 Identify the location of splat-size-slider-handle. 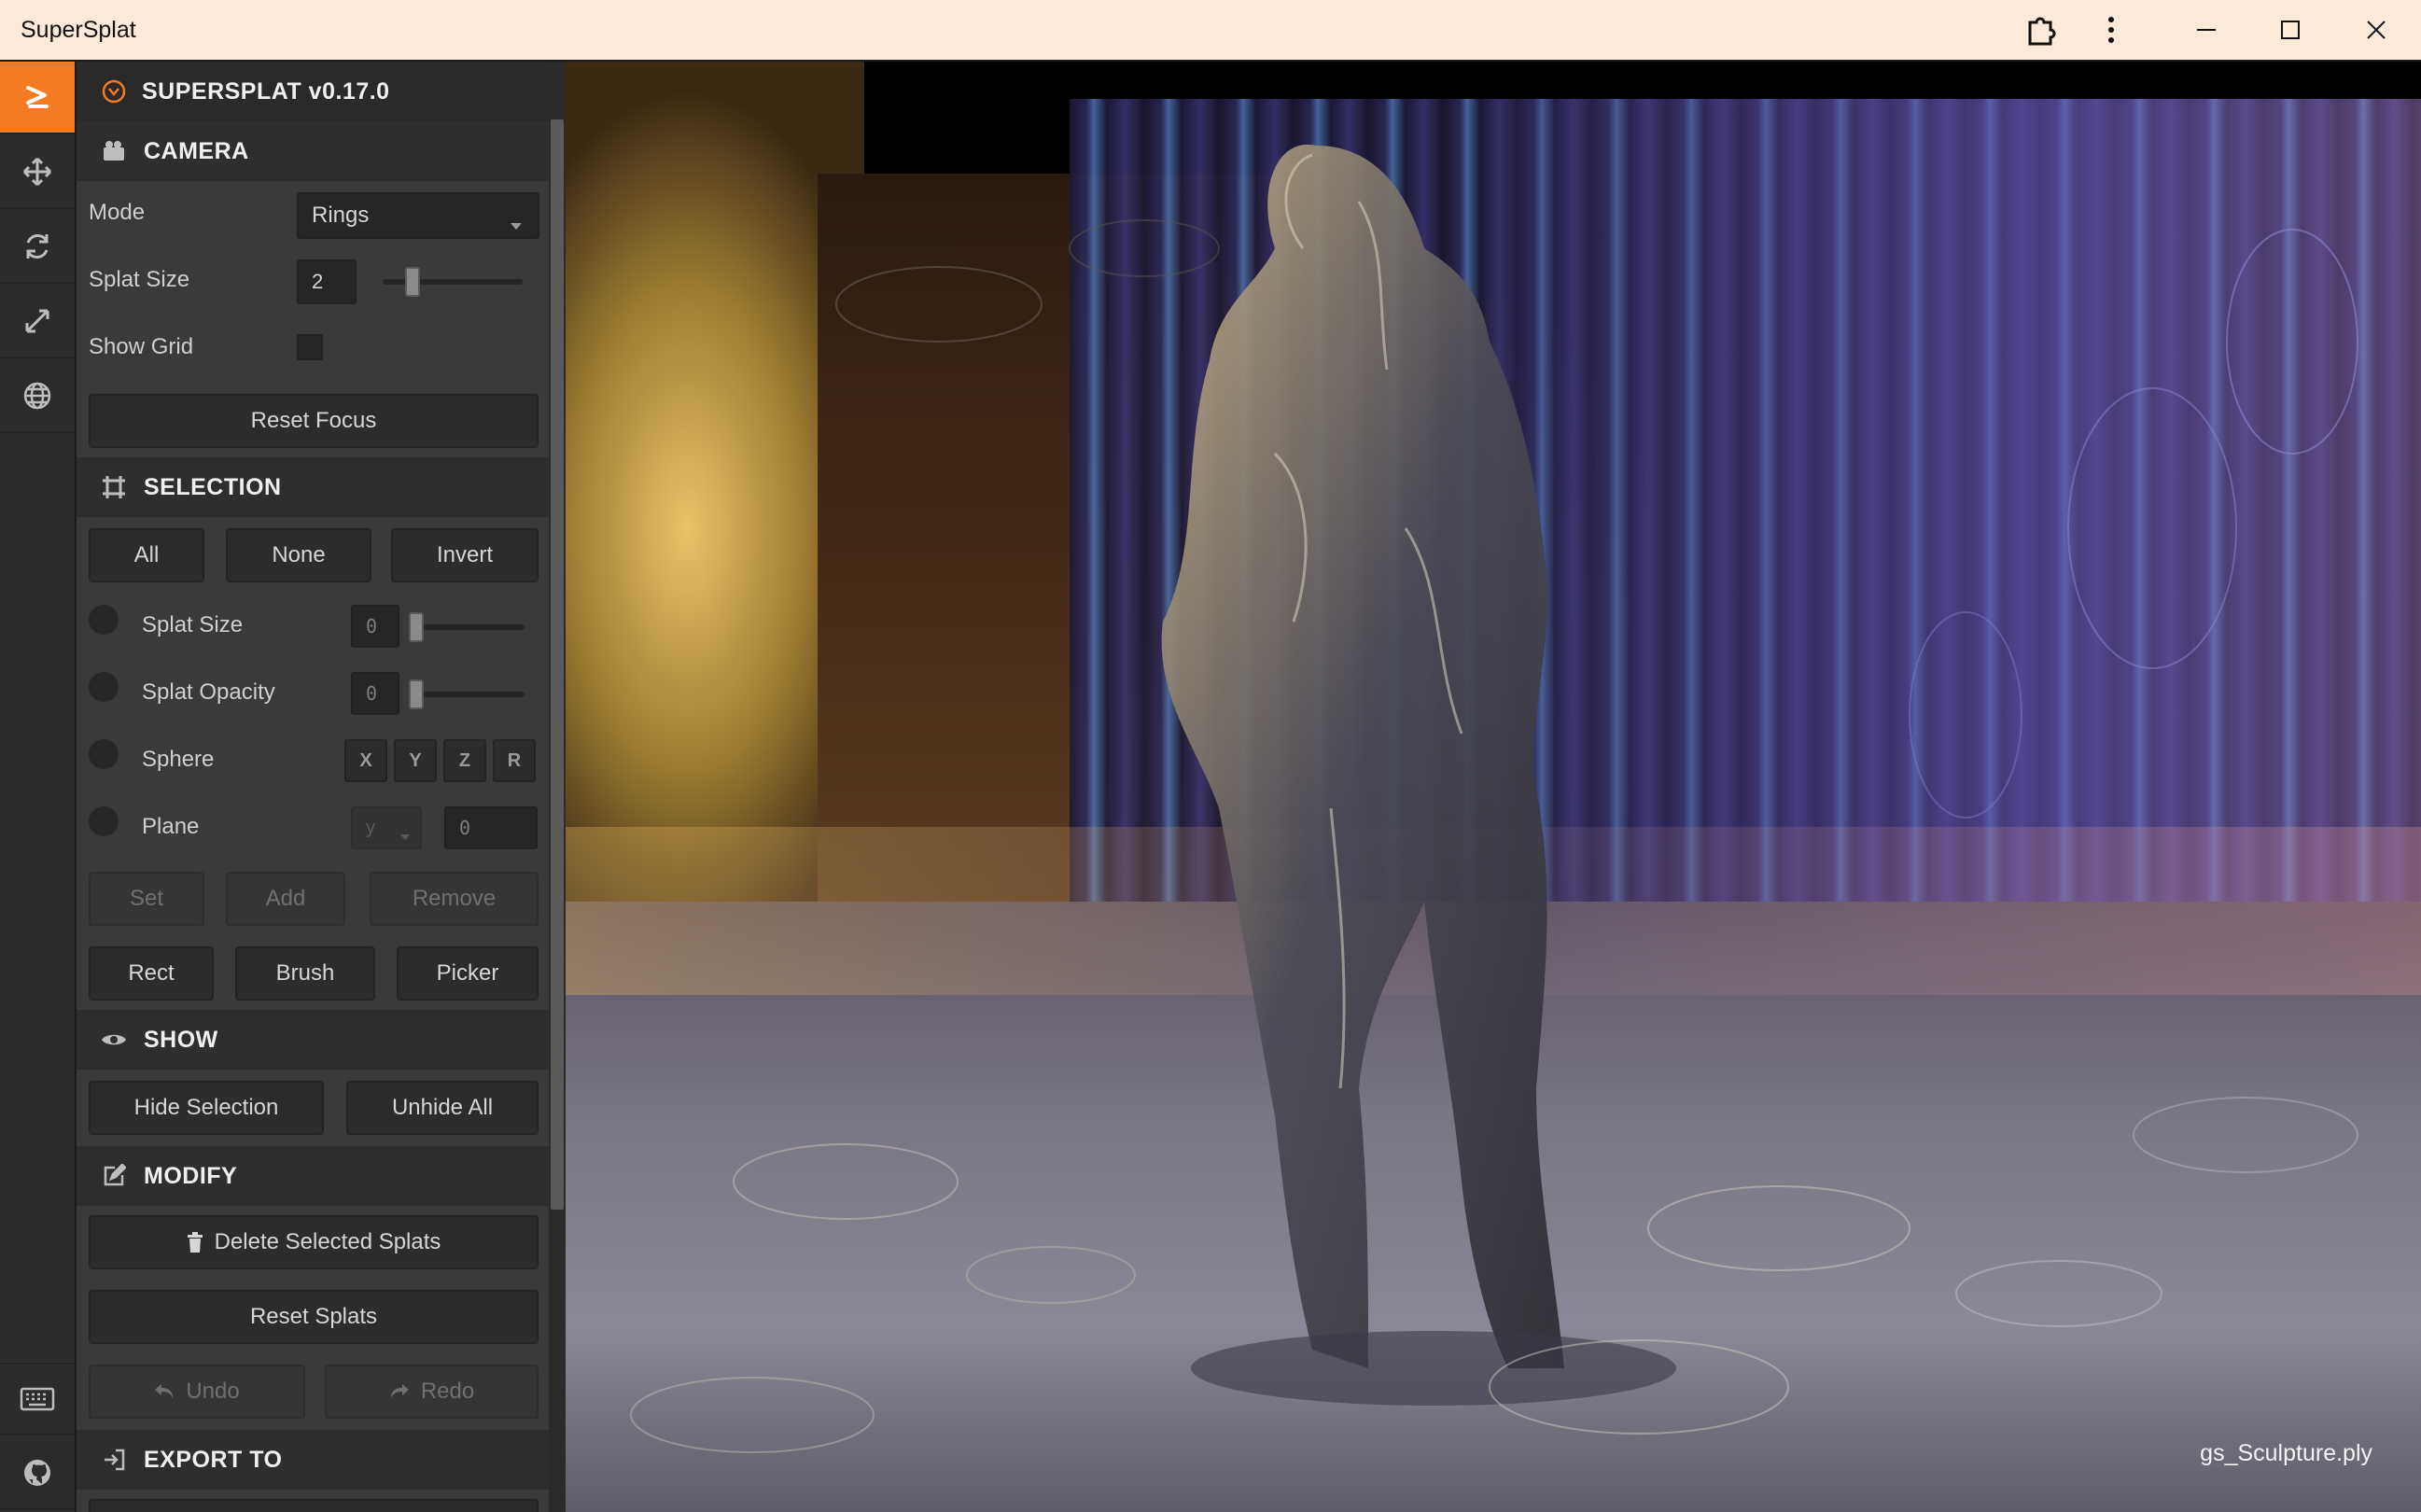
(413, 282).